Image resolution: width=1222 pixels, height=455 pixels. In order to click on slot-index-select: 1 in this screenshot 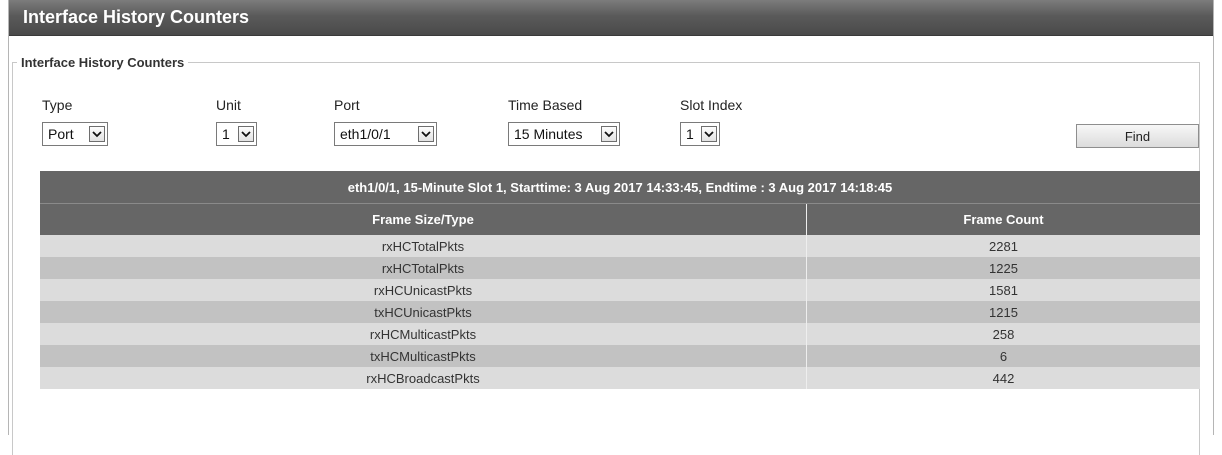, I will do `click(700, 134)`.